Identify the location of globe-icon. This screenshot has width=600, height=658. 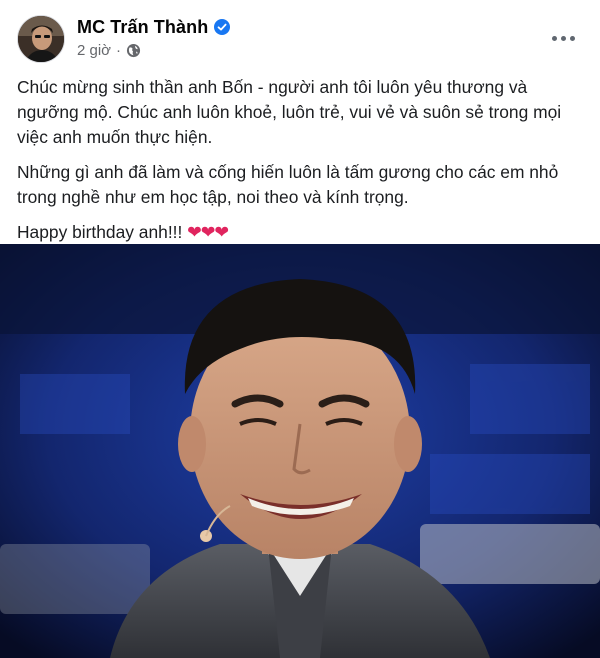
(133, 50).